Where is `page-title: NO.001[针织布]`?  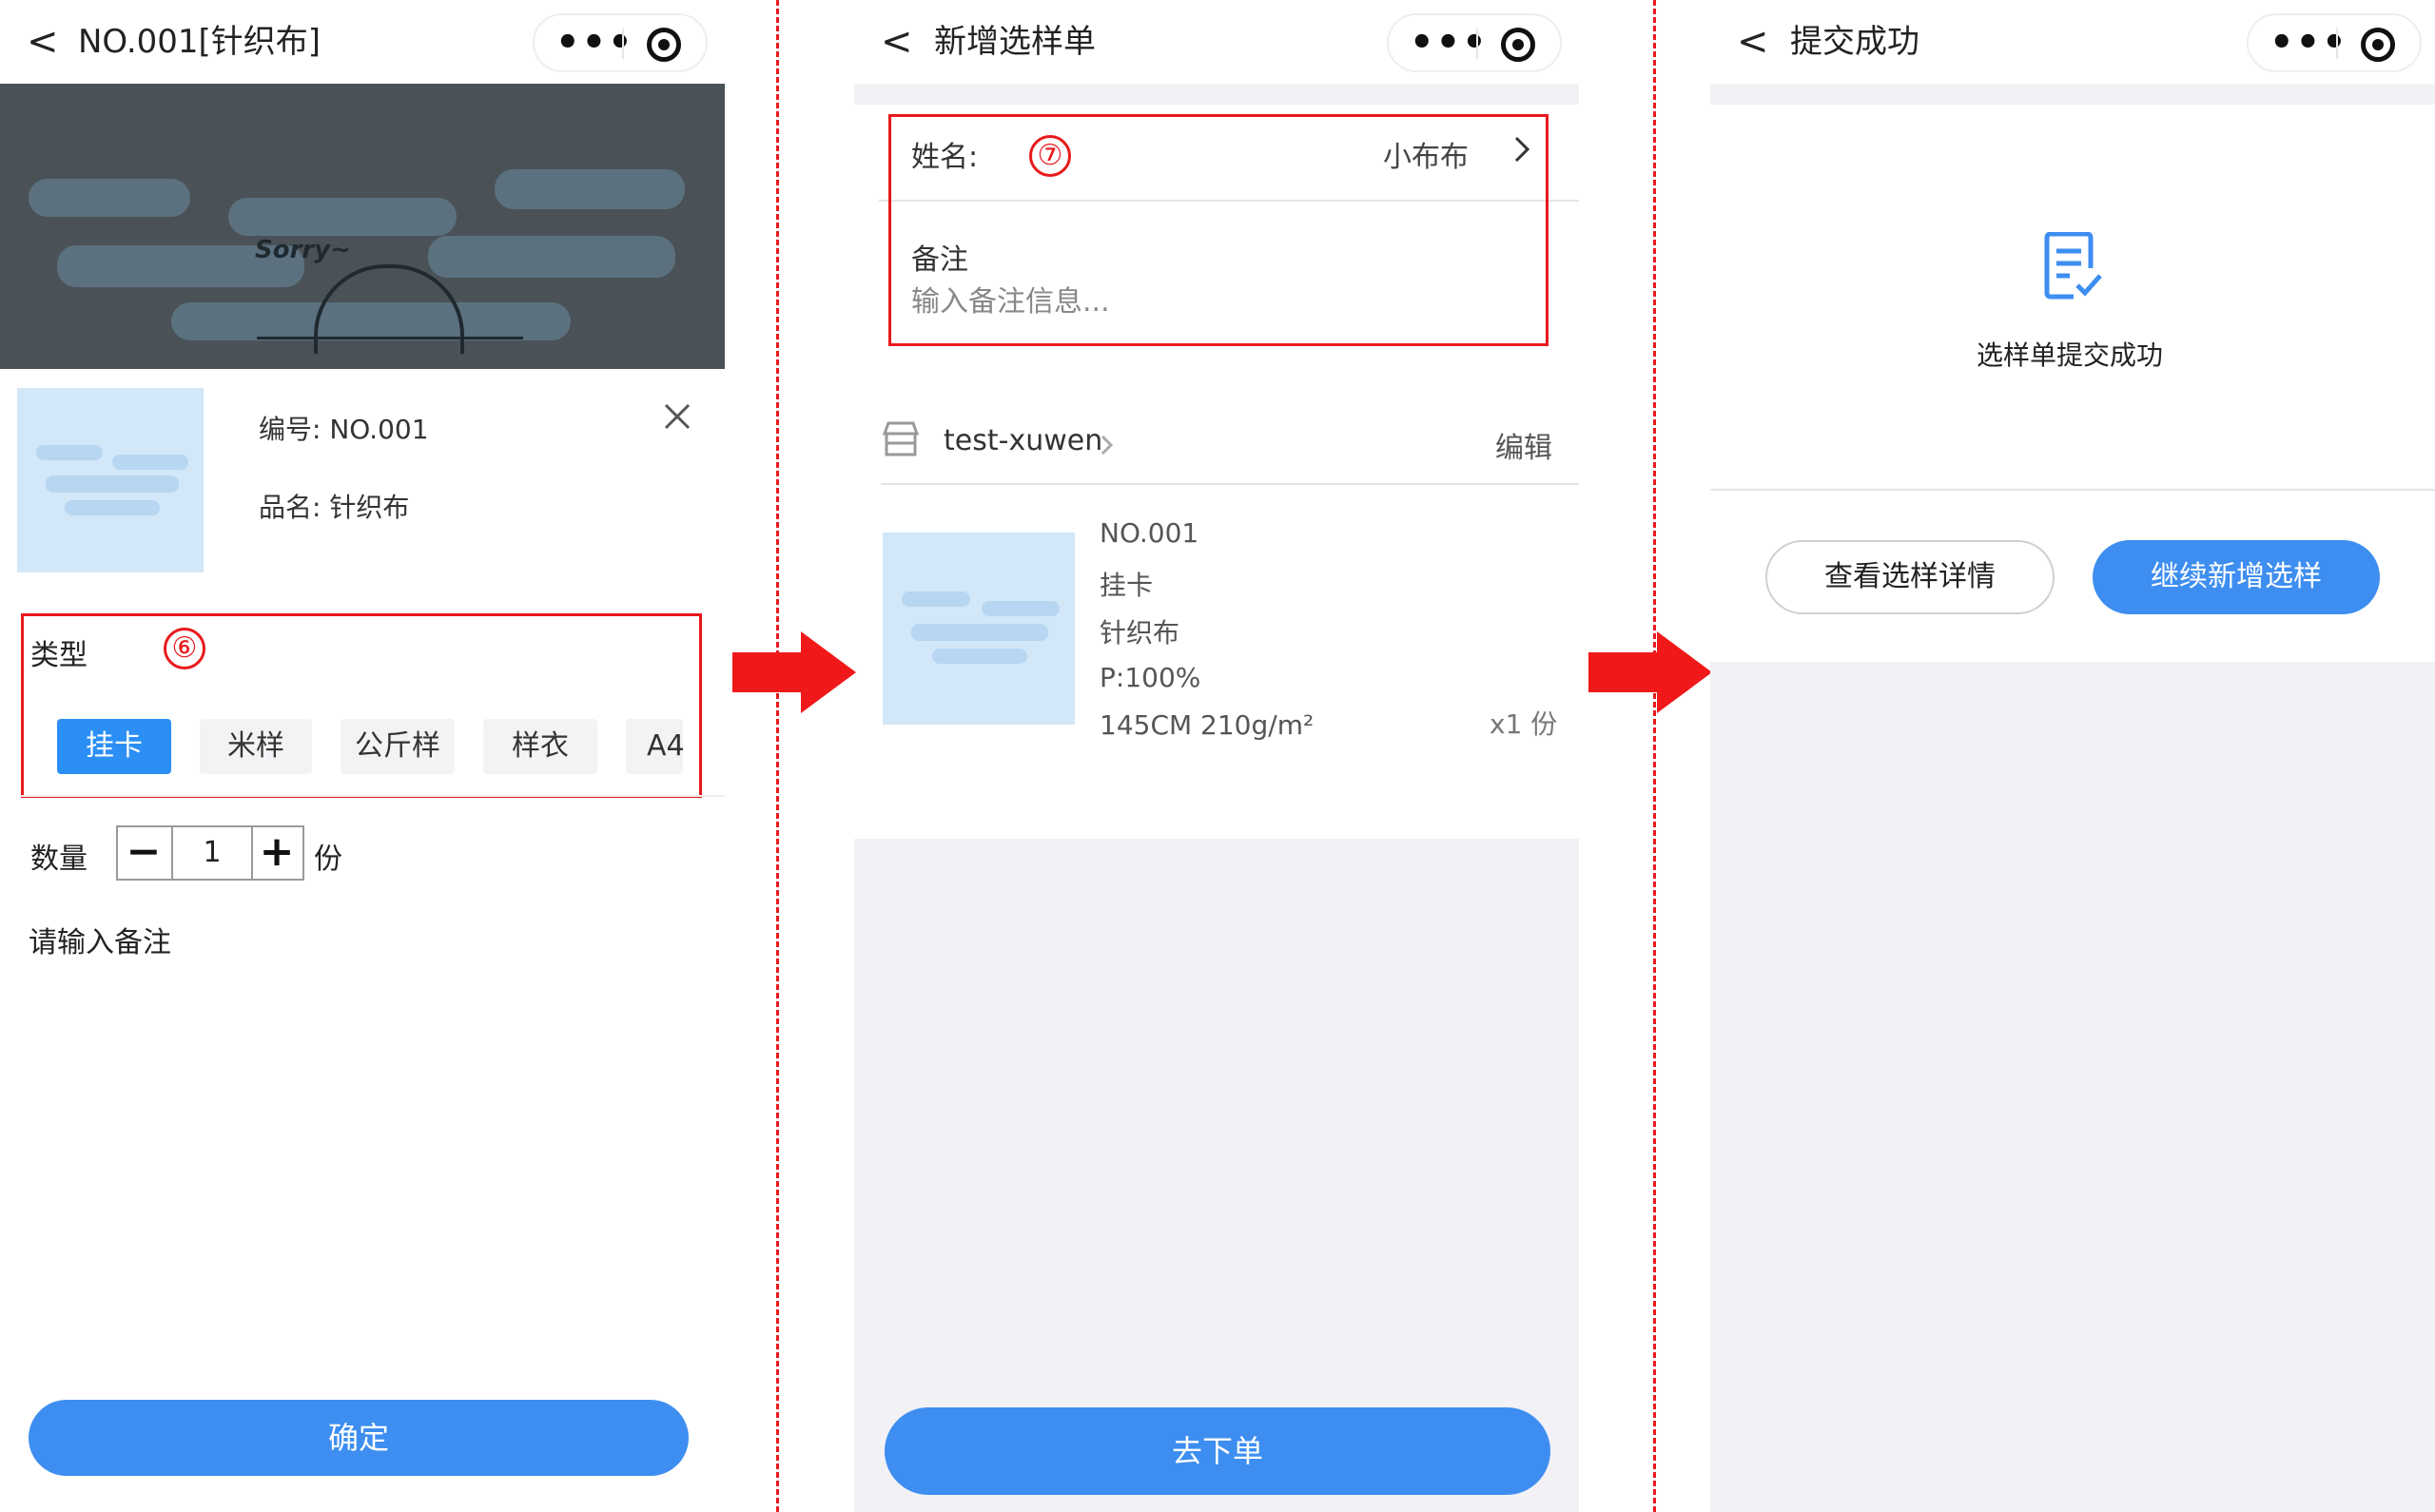 page-title: NO.001[针织布] is located at coordinates (199, 42).